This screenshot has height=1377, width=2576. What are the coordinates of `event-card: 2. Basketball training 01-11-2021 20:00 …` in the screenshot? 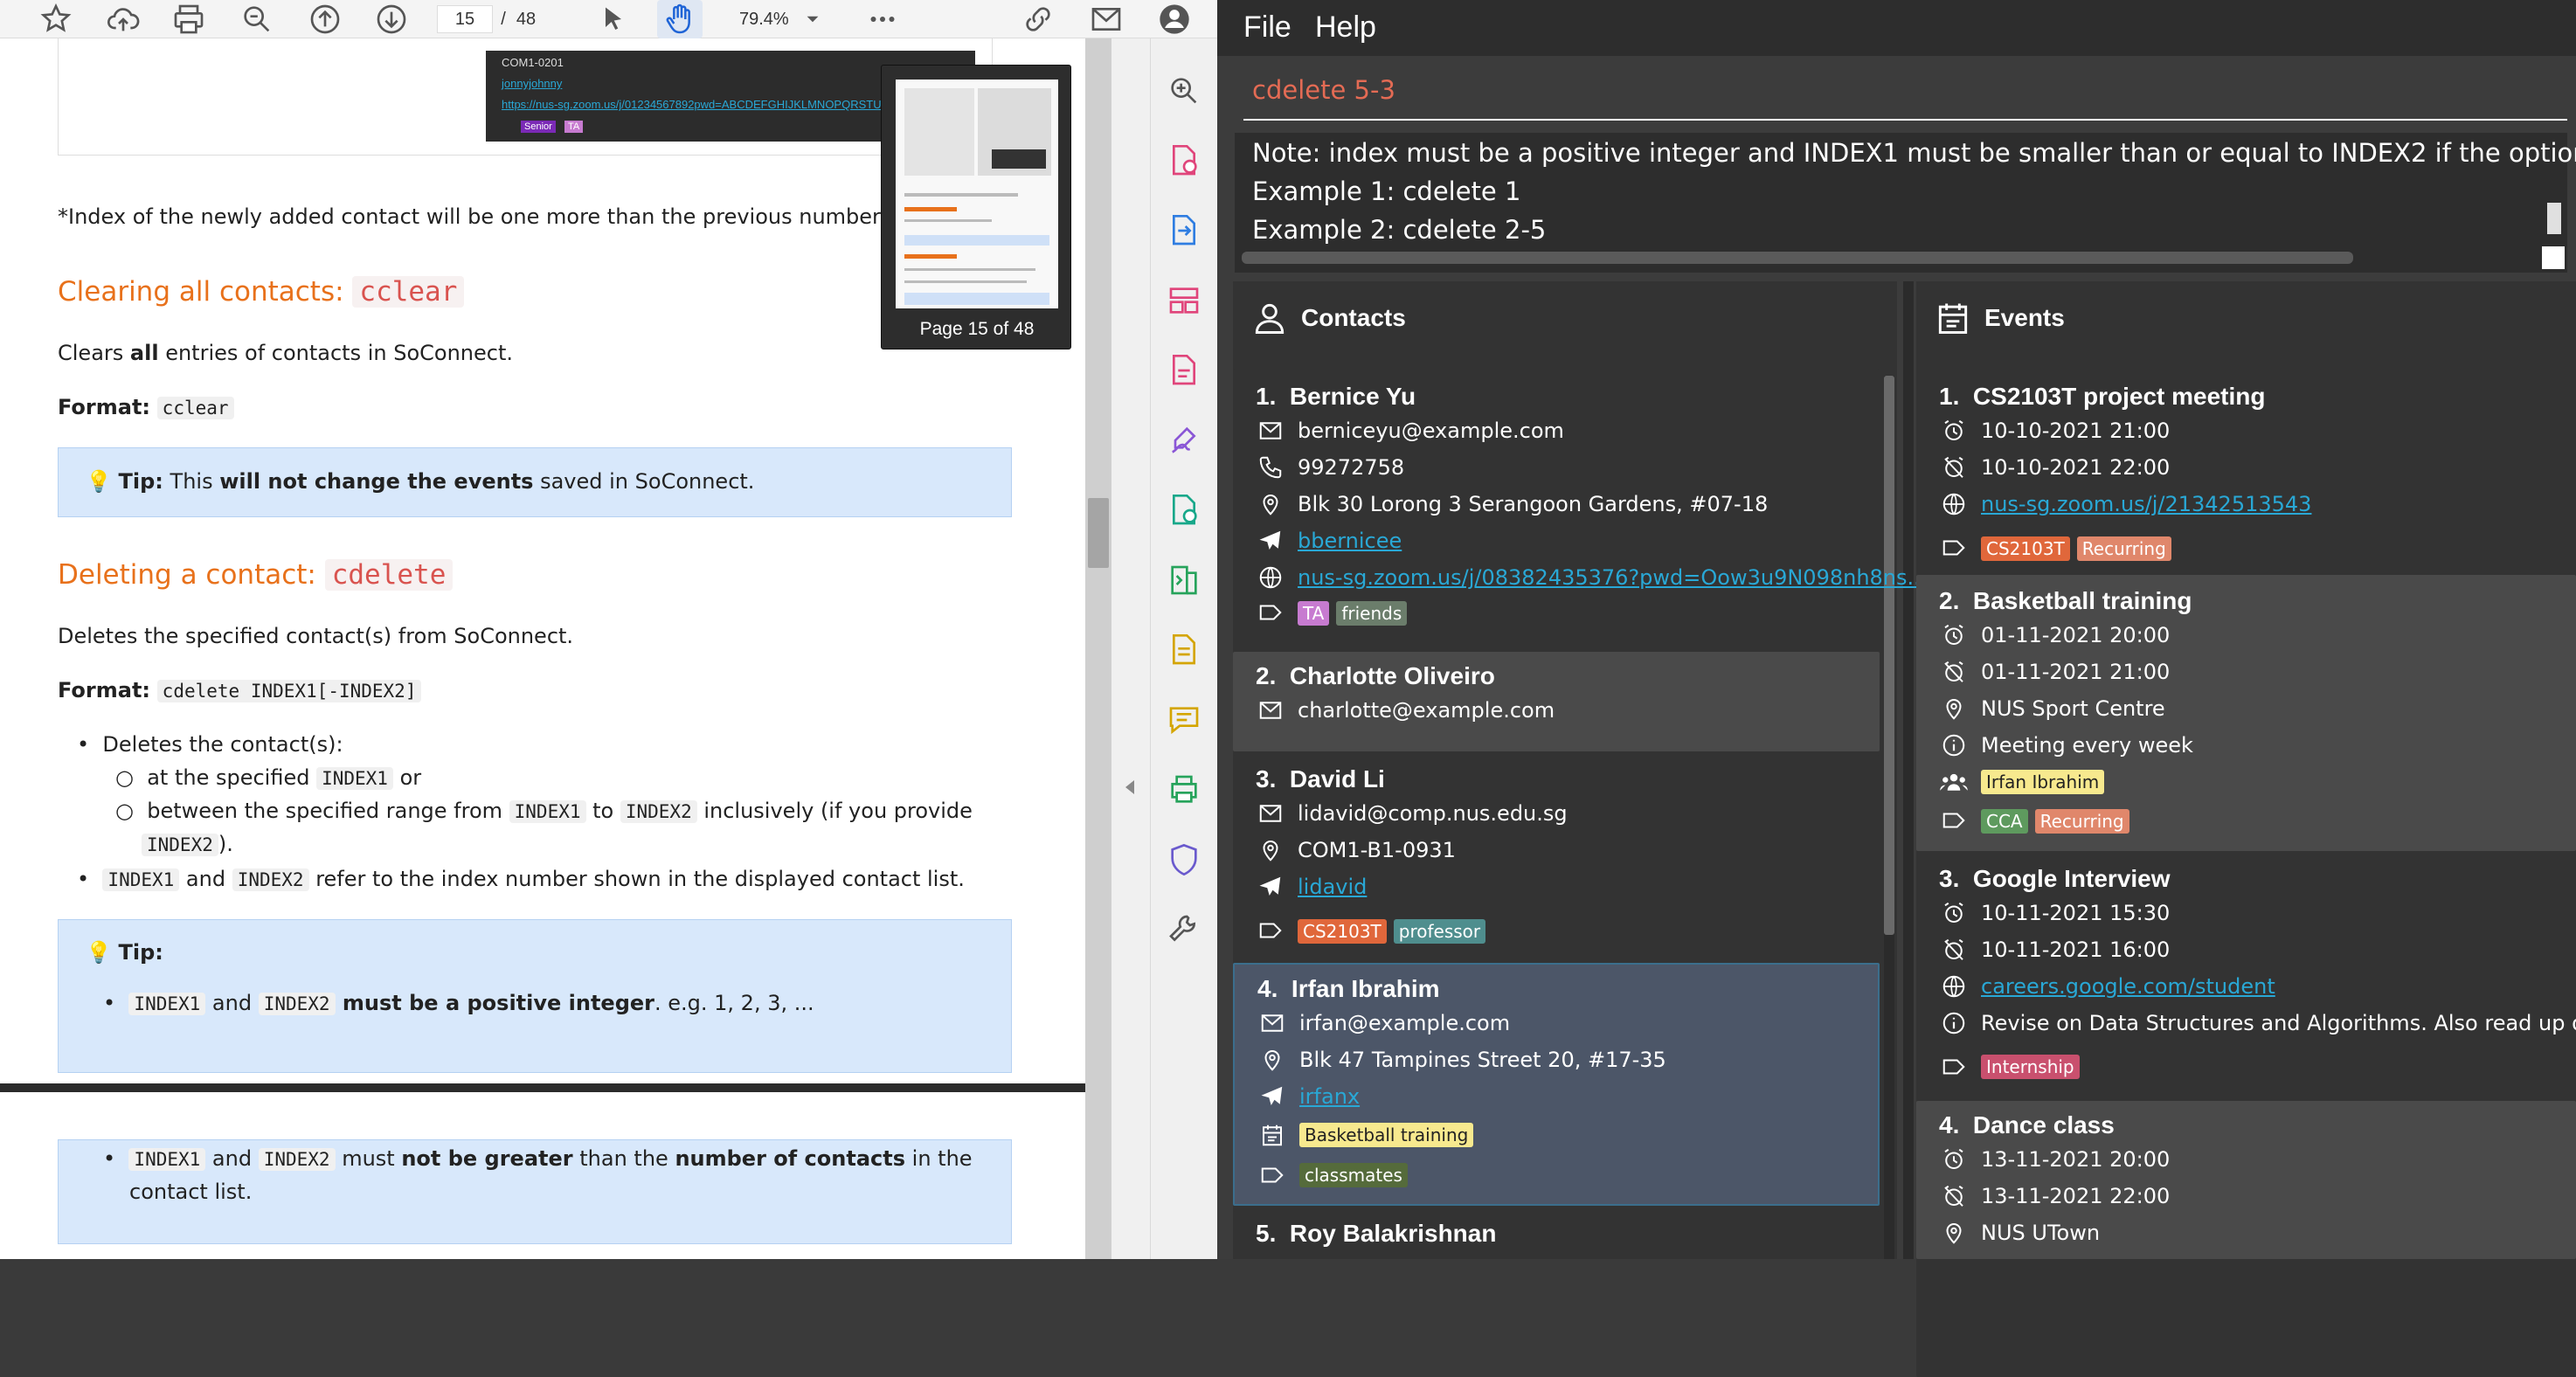 It's located at (2246, 713).